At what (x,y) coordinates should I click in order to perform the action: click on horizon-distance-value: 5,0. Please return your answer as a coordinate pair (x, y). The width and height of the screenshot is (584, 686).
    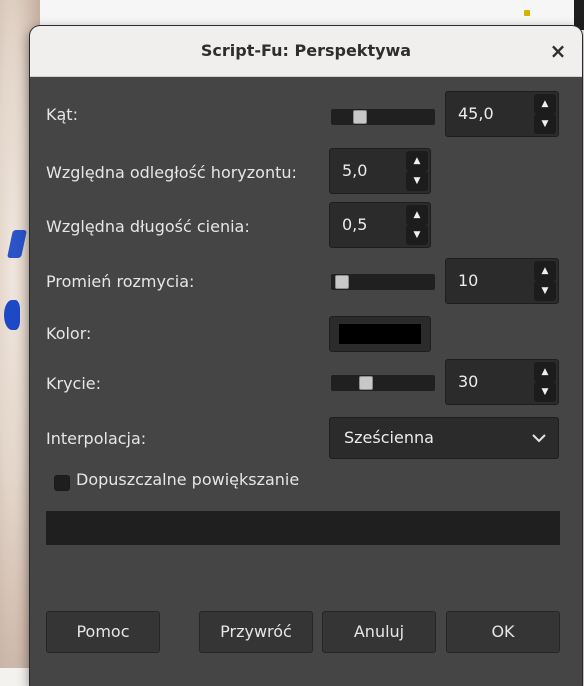
    Looking at the image, I should click on (354, 171).